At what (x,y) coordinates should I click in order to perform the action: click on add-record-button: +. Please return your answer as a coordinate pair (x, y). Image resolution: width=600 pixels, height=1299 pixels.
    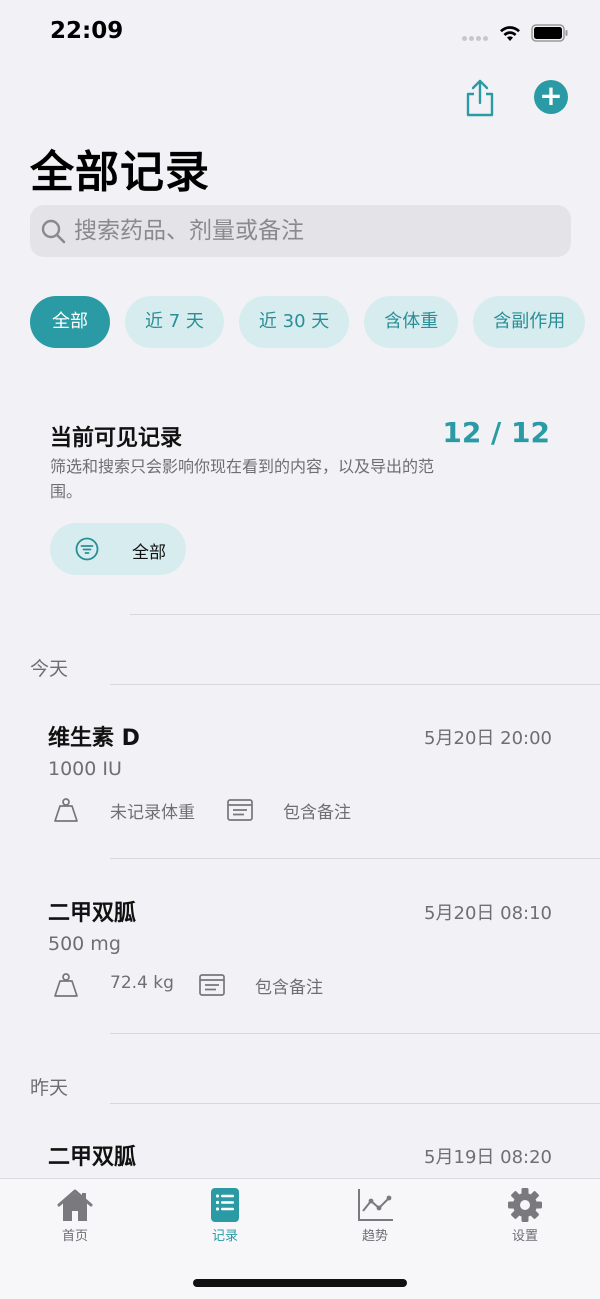
    Looking at the image, I should click on (551, 97).